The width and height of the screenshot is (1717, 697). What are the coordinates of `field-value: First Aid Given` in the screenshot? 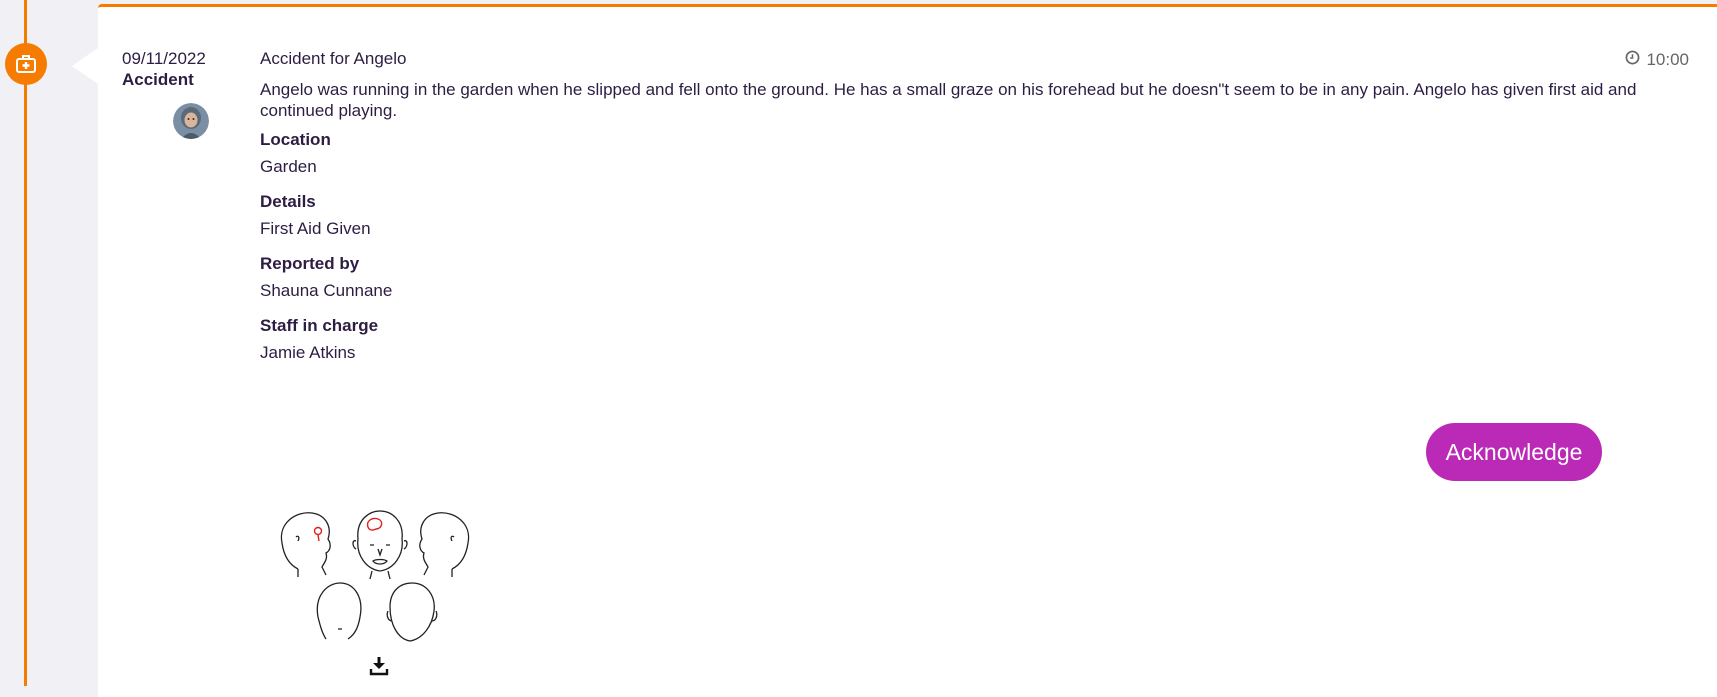 It's located at (315, 228).